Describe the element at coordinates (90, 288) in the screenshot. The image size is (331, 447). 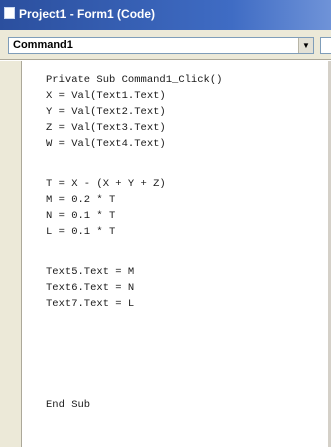
I see `code-line: Text6.Text = N` at that location.